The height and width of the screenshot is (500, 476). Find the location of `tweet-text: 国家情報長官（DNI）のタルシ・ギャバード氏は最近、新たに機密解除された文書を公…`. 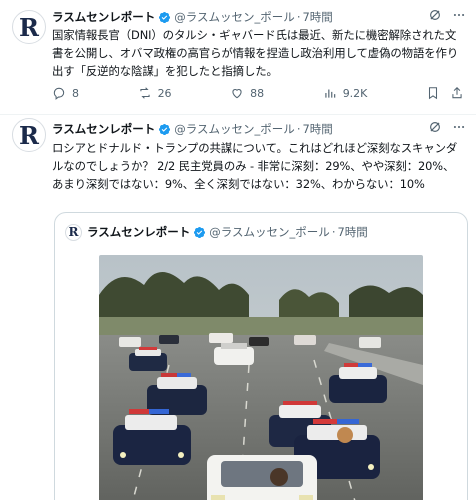

tweet-text: 国家情報長官（DNI）のタルシ・ギャバード氏は最近、新たに機密解除された文書を公… is located at coordinates (255, 53).